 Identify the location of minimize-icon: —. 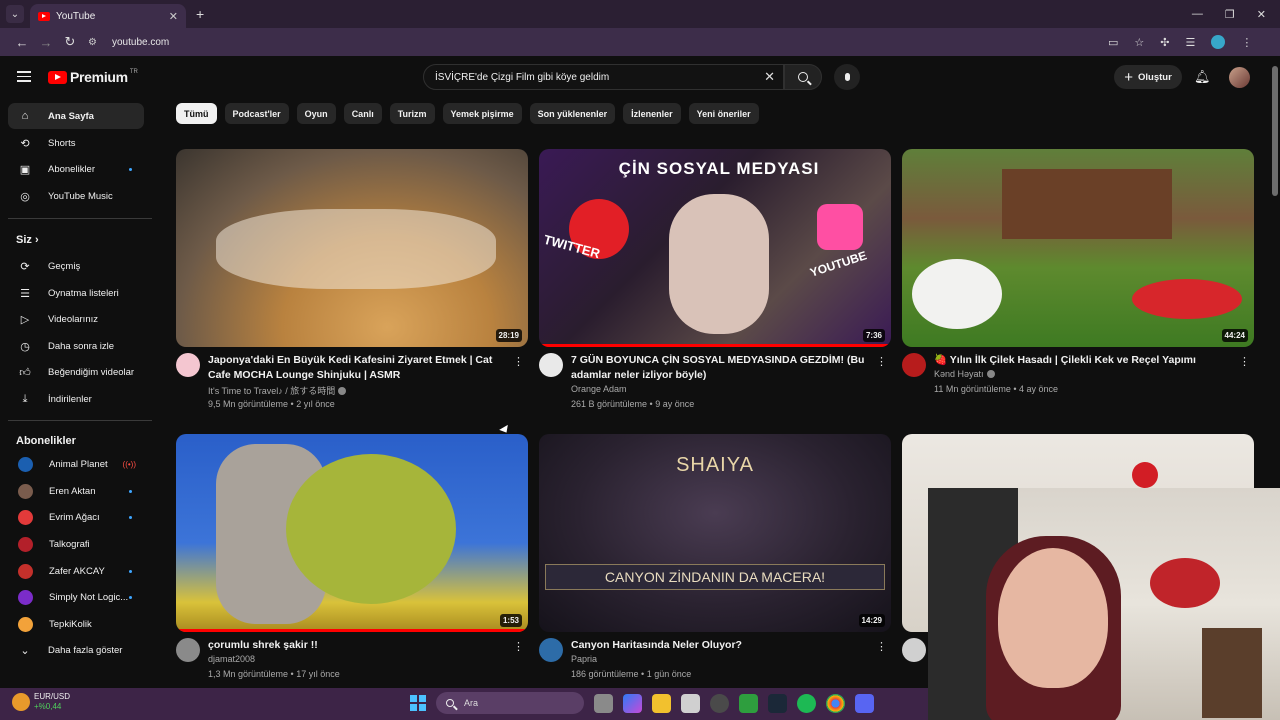
(1197, 14).